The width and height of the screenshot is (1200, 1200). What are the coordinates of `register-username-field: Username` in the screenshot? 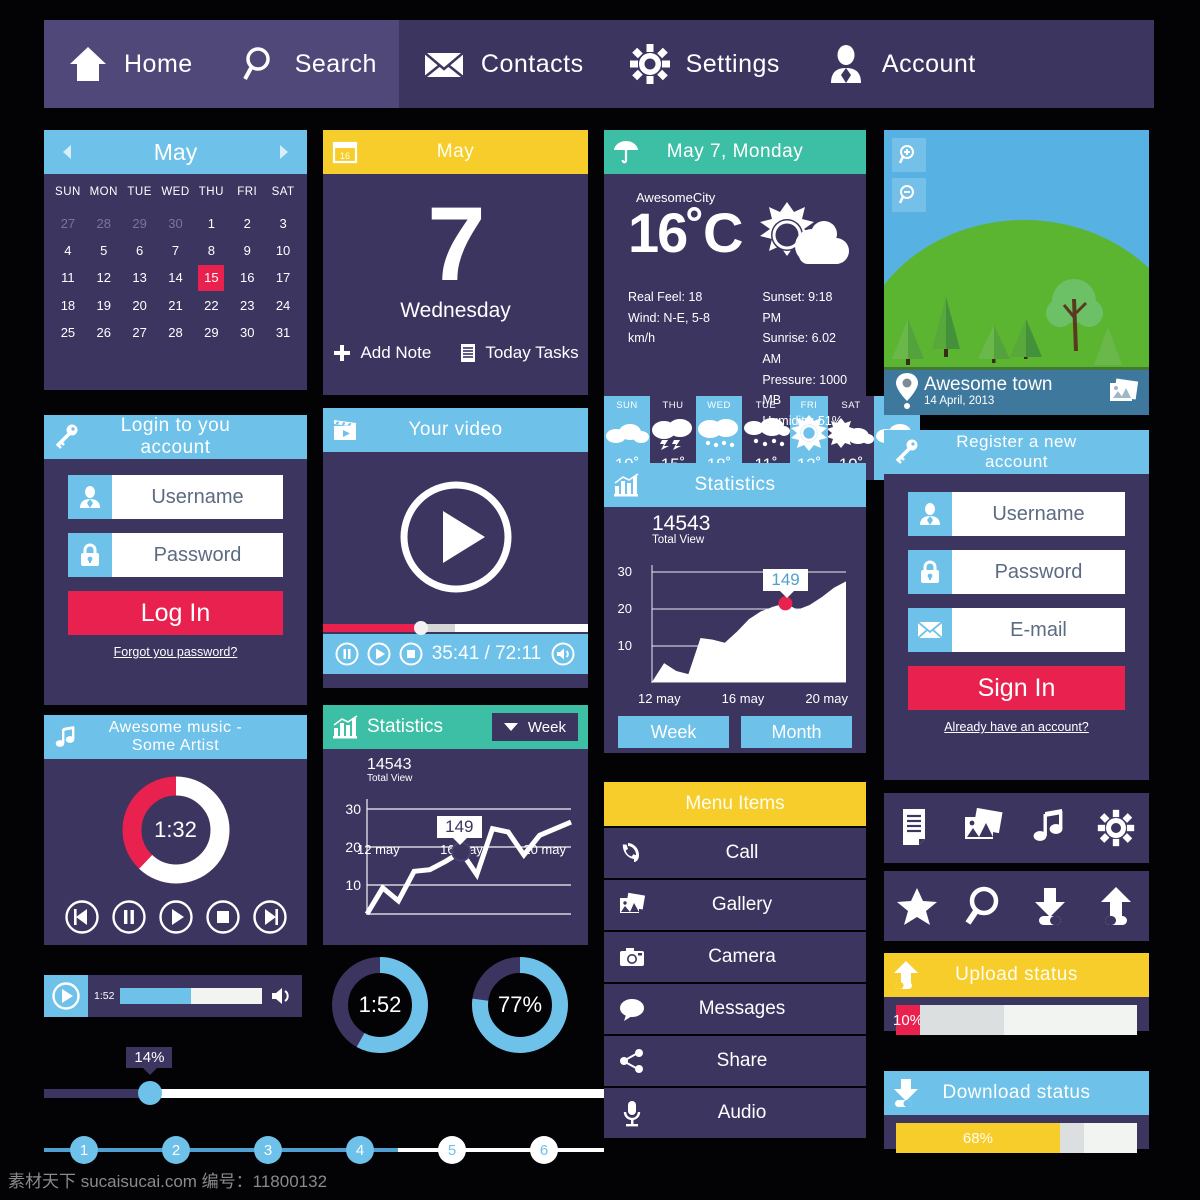 It's located at (1016, 514).